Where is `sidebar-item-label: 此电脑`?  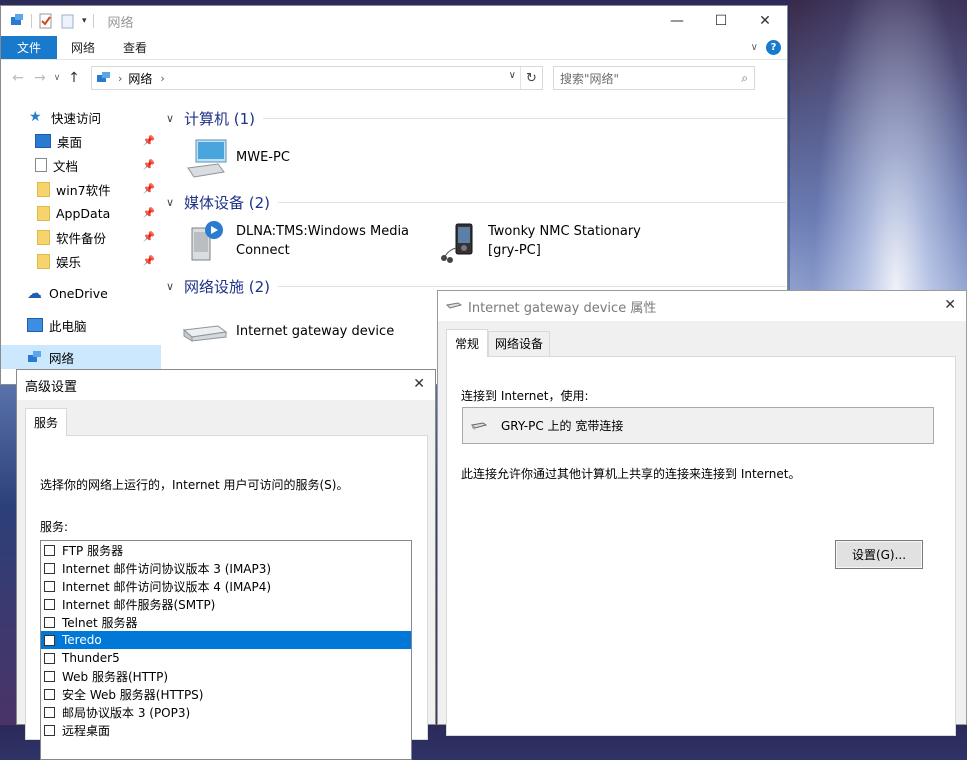
sidebar-item-label: 此电脑 is located at coordinates (68, 326).